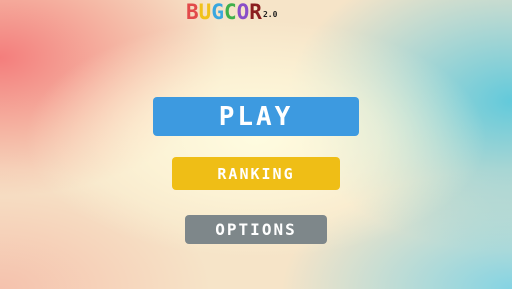 Image resolution: width=512 pixels, height=289 pixels. I want to click on game-title-logo: B U G C O R 2.0, so click(232, 12).